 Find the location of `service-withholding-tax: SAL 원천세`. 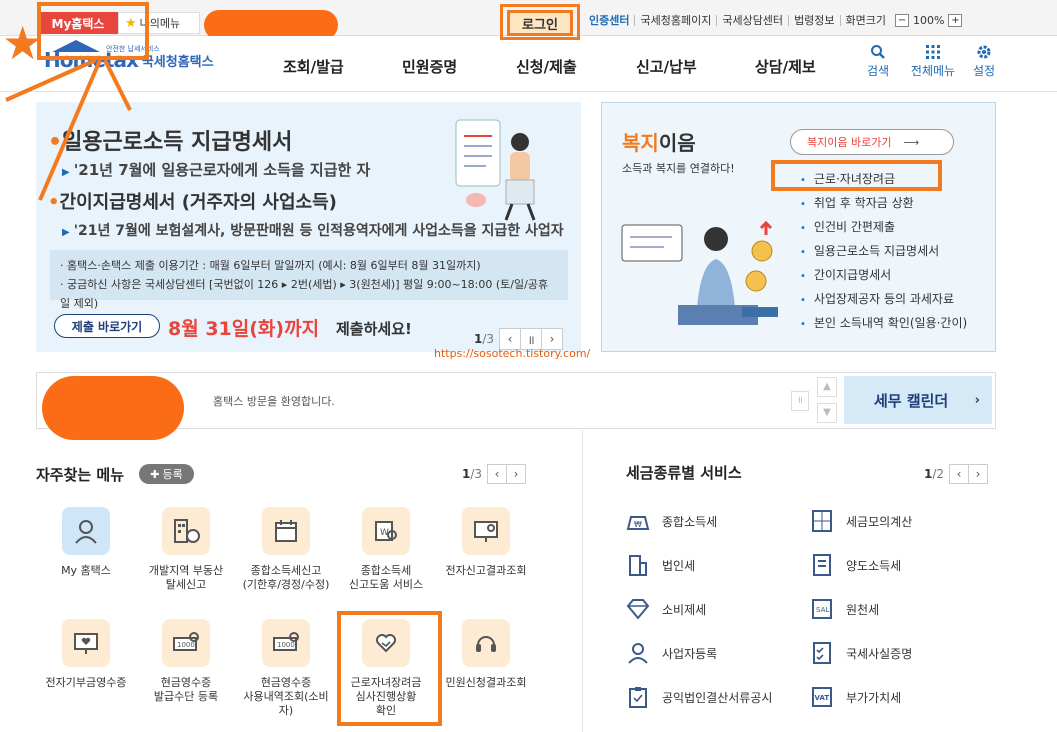

service-withholding-tax: SAL 원천세 is located at coordinates (843, 609).